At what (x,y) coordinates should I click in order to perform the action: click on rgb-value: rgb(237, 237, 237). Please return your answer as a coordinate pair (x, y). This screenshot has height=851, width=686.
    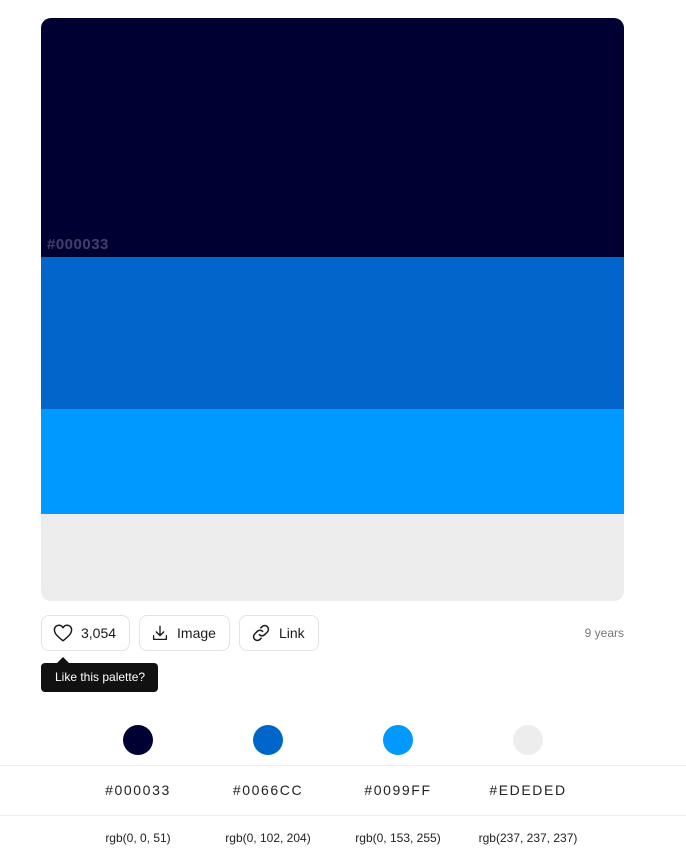
    Looking at the image, I should click on (528, 838).